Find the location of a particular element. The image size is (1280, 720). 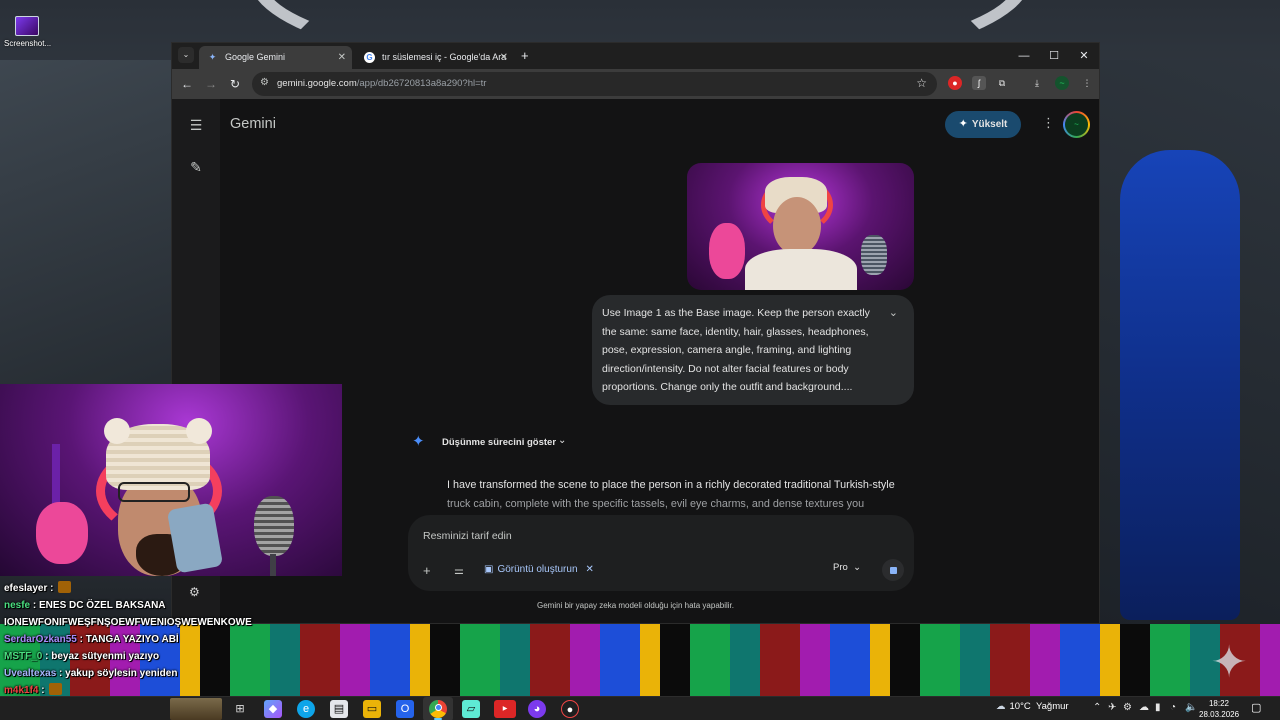

more-options-icon: ⋮ is located at coordinates (1048, 123).